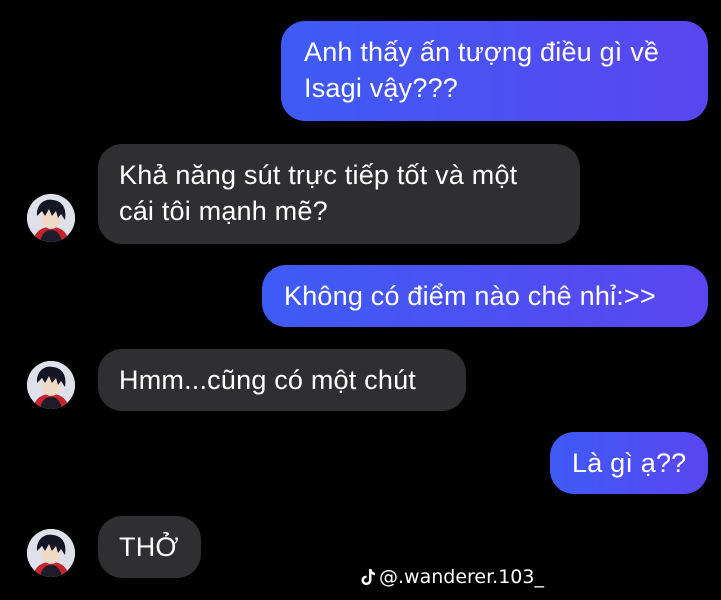 Image resolution: width=721 pixels, height=600 pixels. I want to click on watermark: @.wanderer.103_, so click(452, 577).